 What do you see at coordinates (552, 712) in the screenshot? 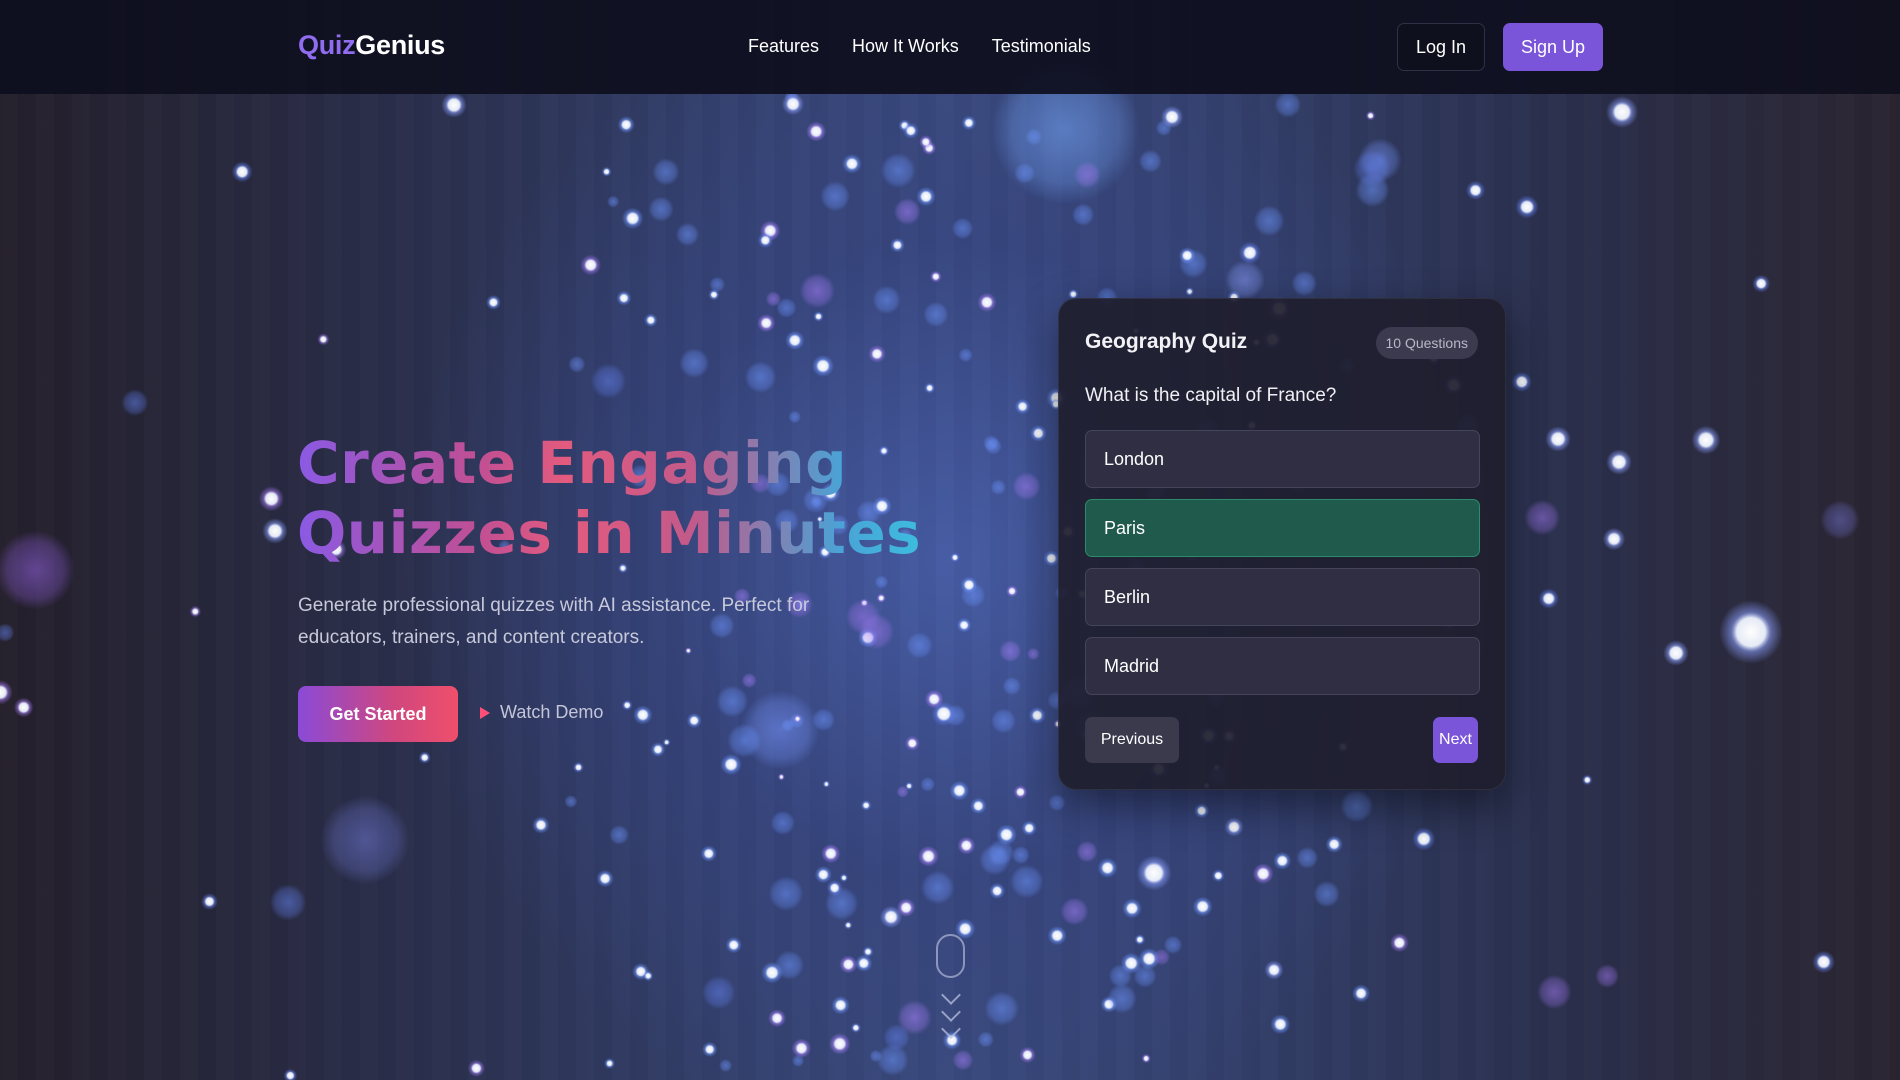
I see `watch-demo-label: Watch Demo` at bounding box center [552, 712].